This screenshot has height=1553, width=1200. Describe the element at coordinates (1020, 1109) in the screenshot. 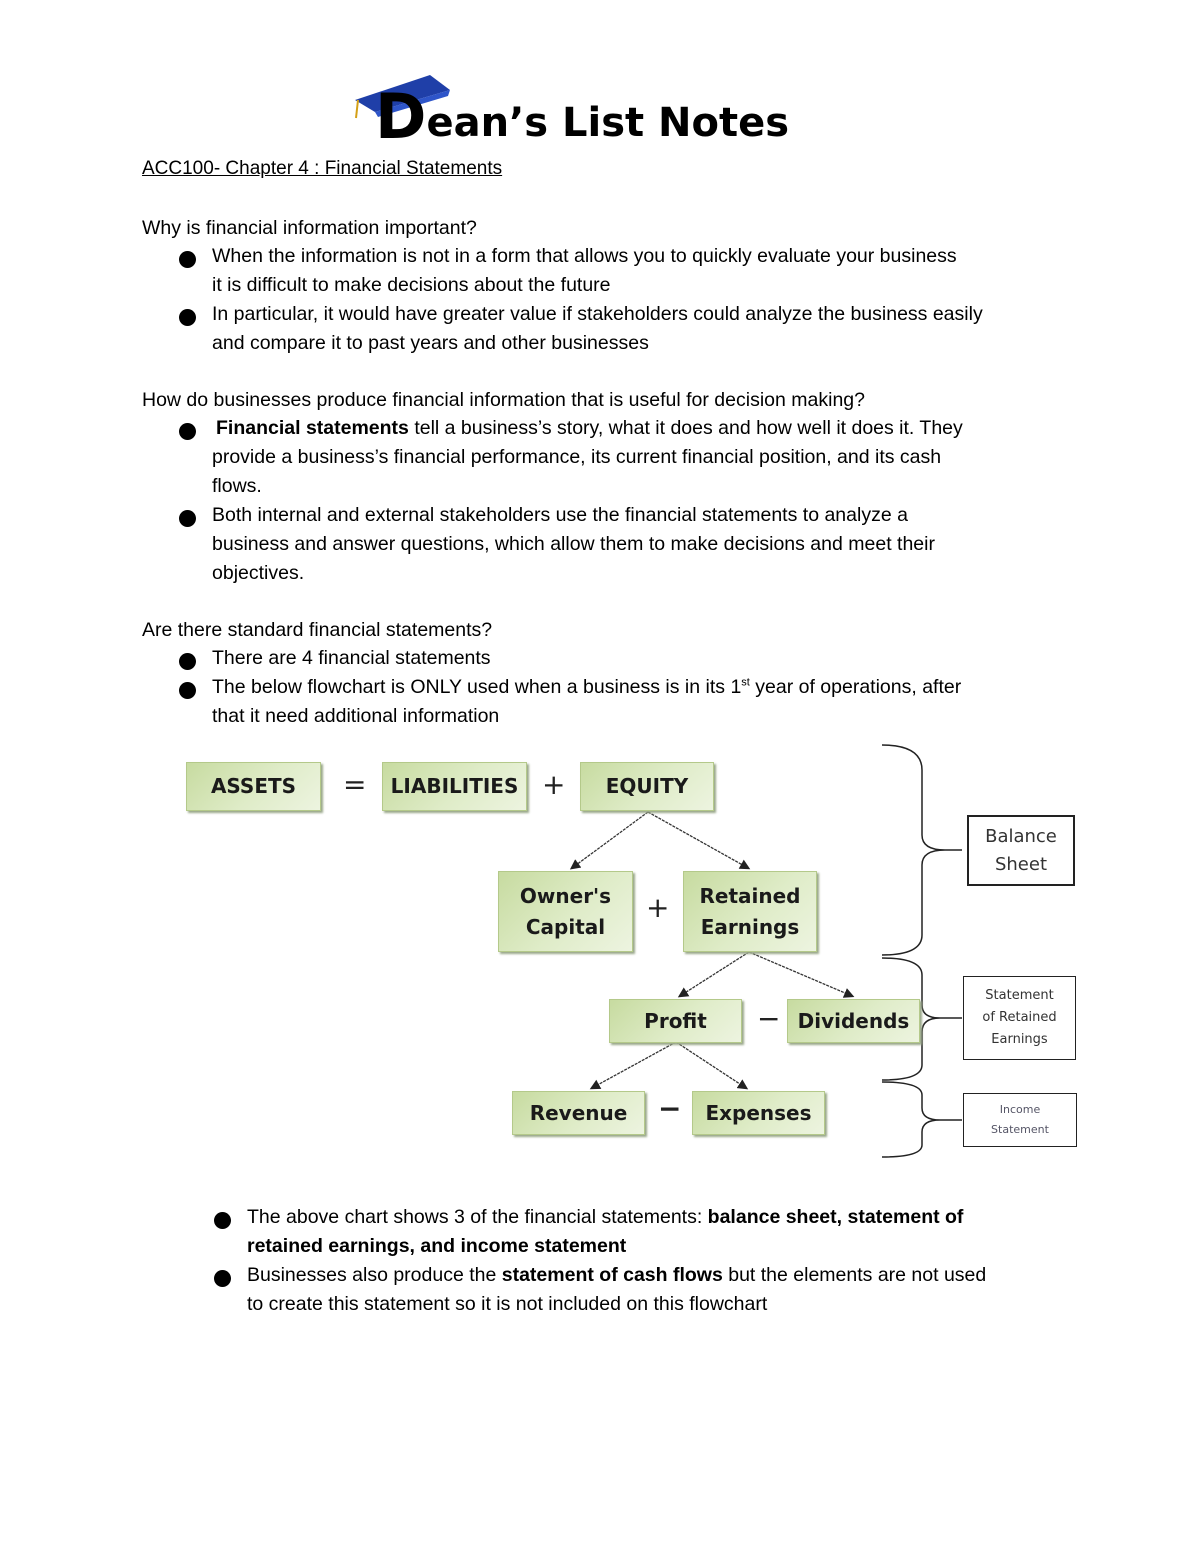

I see `label-line: Income` at that location.